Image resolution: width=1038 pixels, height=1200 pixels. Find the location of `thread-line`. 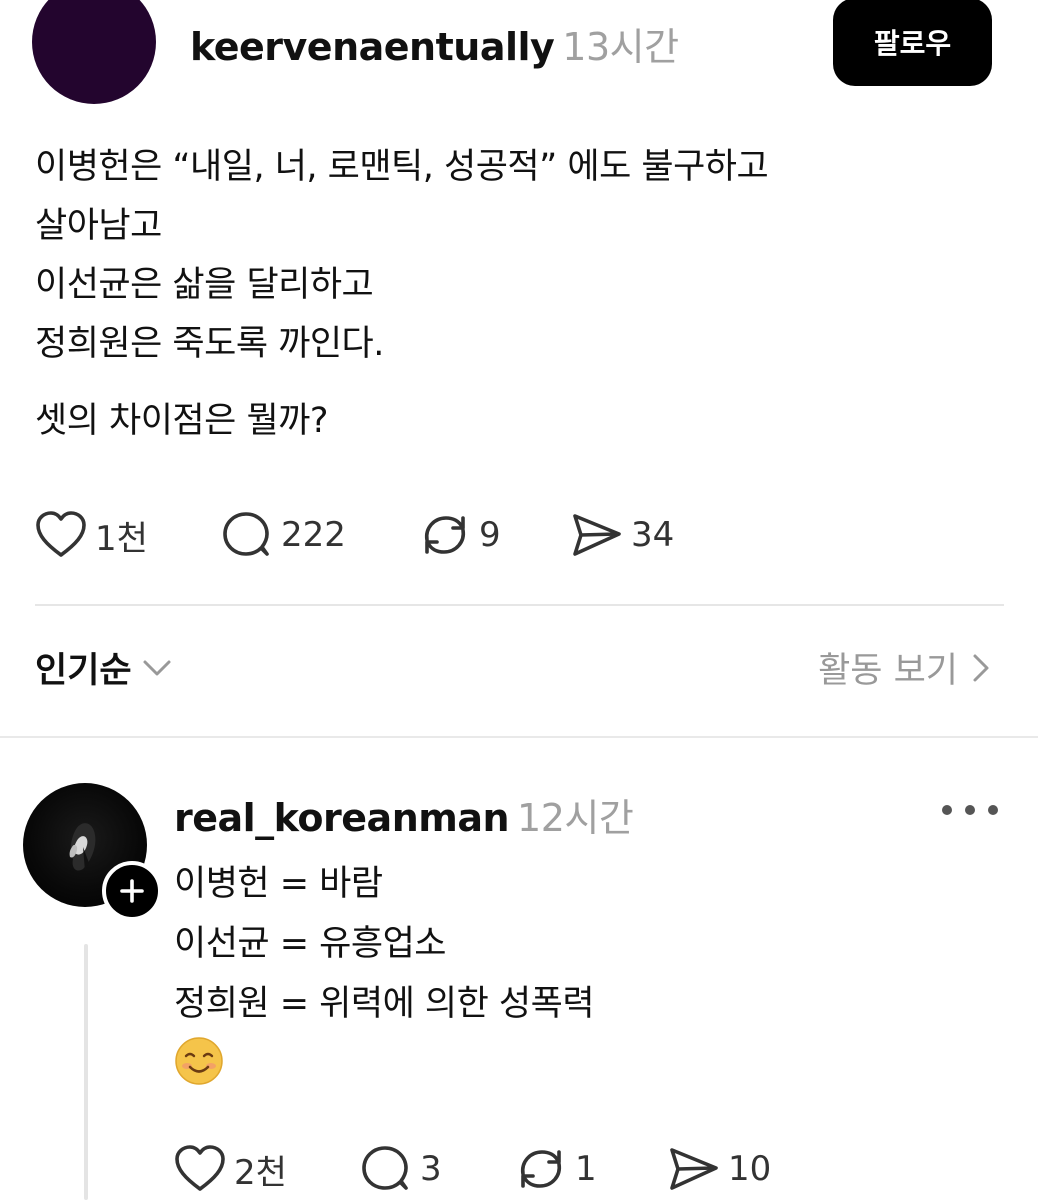

thread-line is located at coordinates (86, 1072).